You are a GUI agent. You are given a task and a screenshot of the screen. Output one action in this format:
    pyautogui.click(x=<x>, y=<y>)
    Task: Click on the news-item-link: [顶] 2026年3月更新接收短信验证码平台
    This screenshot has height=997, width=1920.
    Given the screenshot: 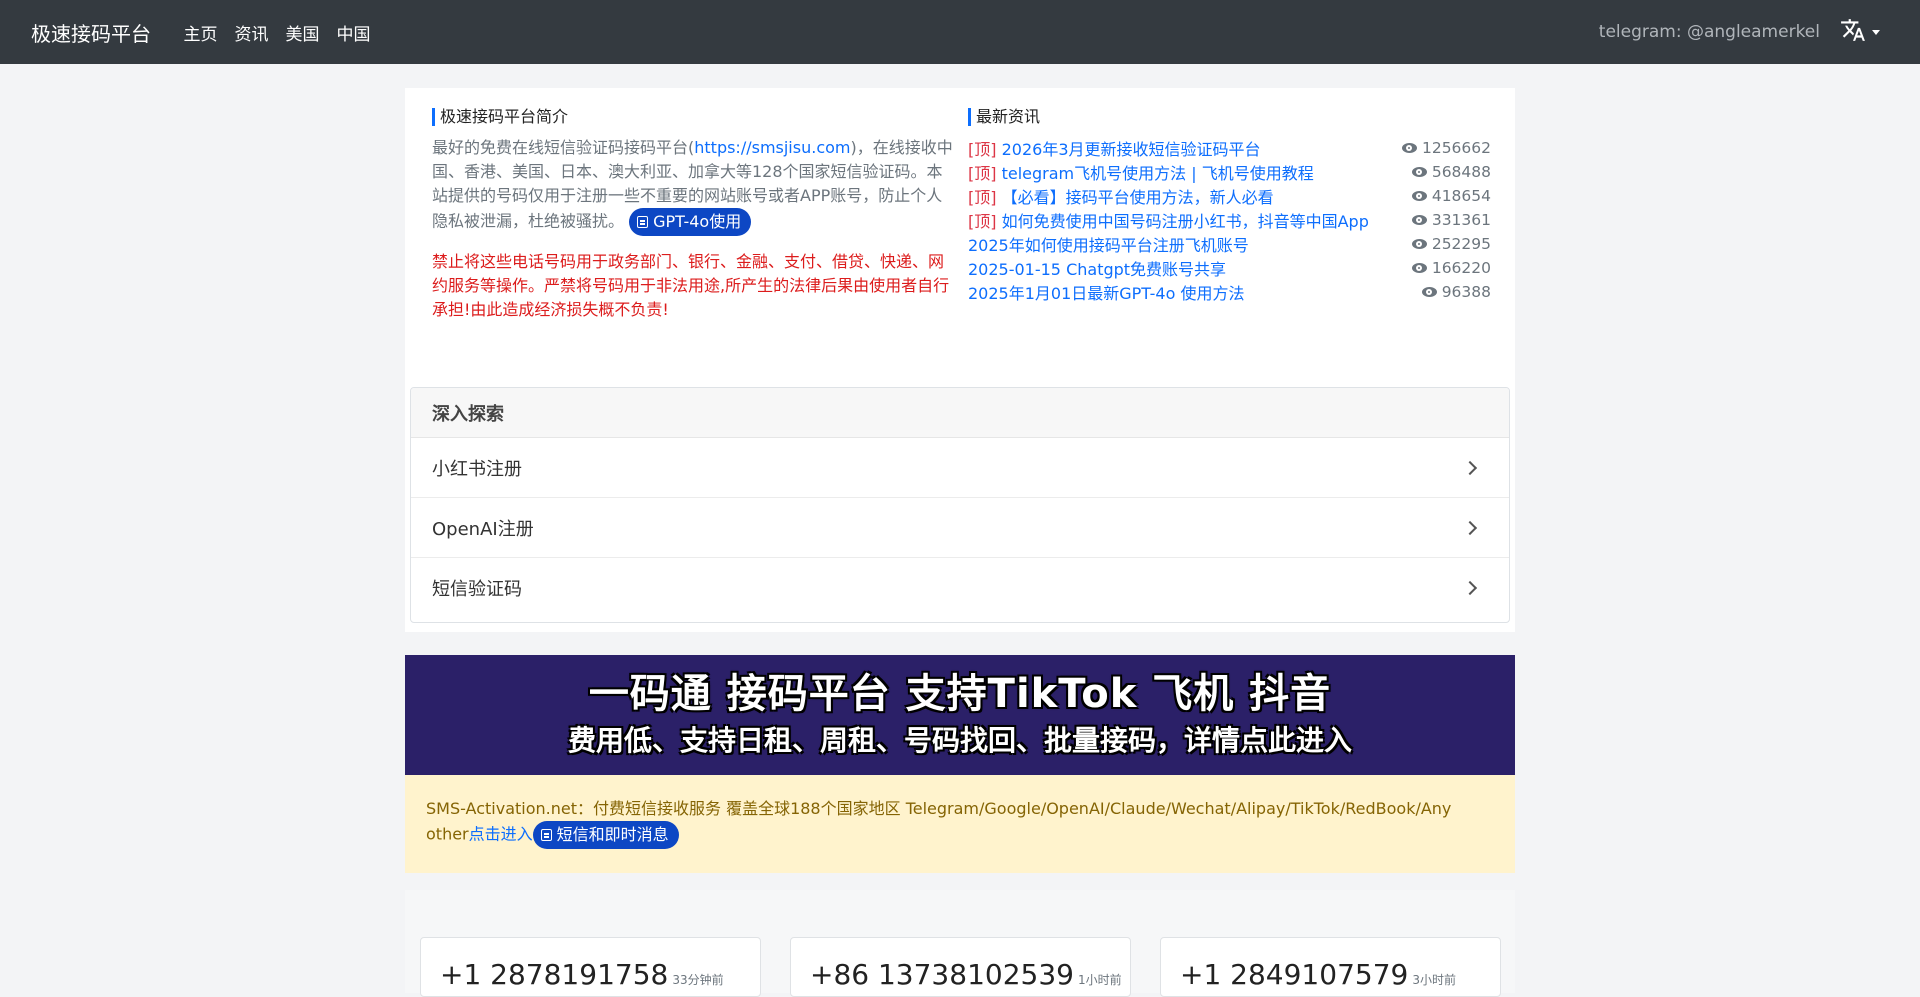 What is the action you would take?
    pyautogui.click(x=1114, y=148)
    